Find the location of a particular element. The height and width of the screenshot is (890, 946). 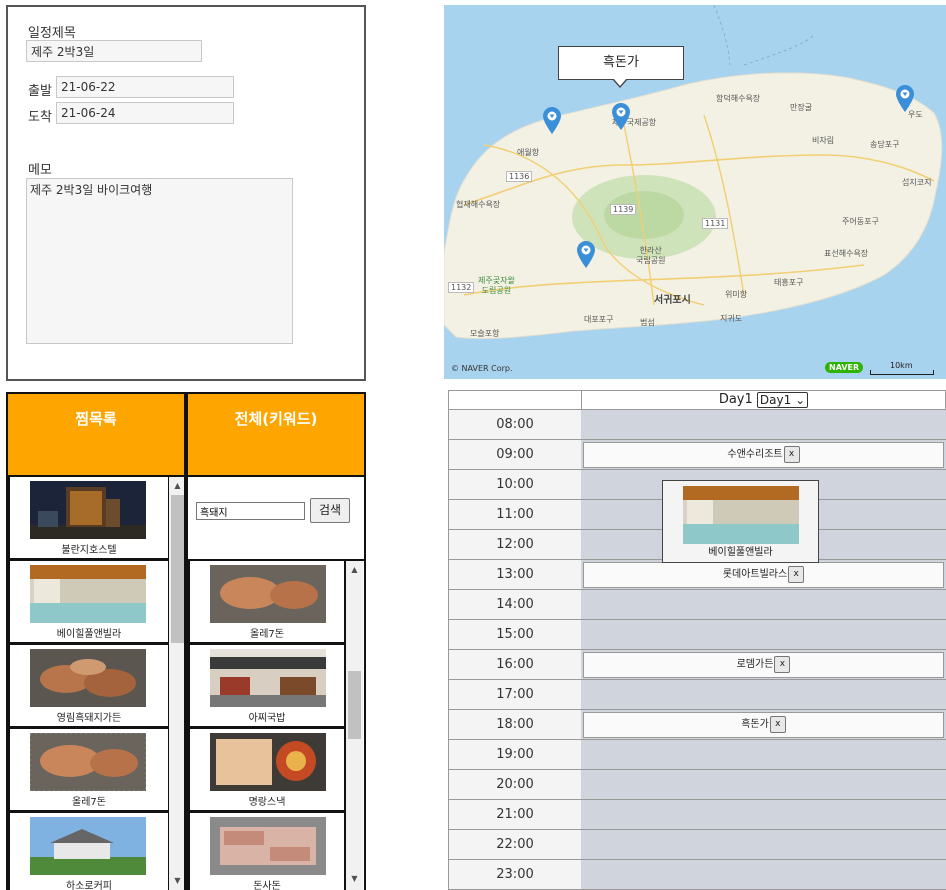

day-select: Day1 ⌄ is located at coordinates (782, 399).